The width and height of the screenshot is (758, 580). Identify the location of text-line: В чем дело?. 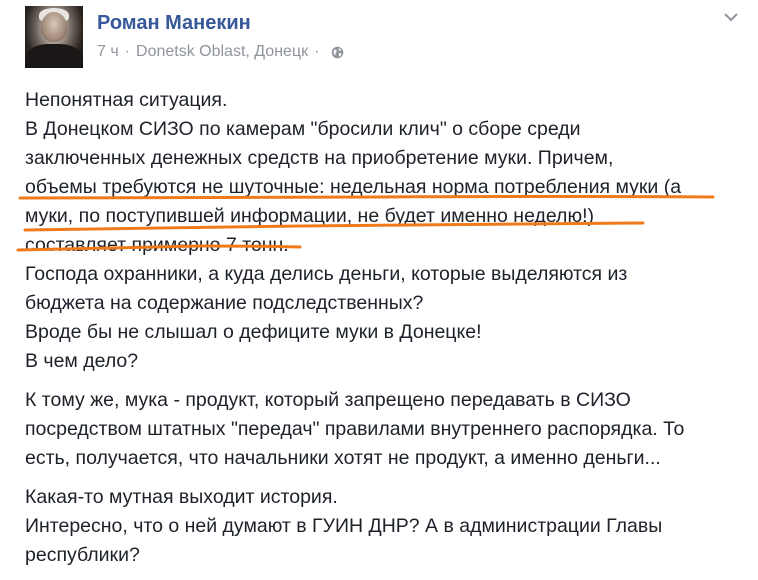
(82, 361).